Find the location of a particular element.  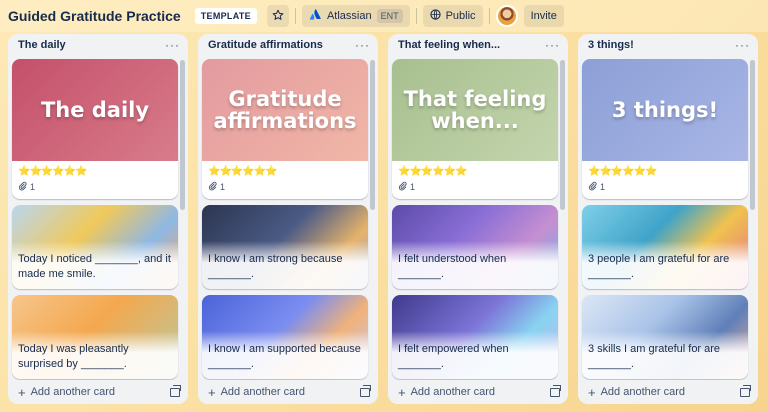

avatar is located at coordinates (506, 16).